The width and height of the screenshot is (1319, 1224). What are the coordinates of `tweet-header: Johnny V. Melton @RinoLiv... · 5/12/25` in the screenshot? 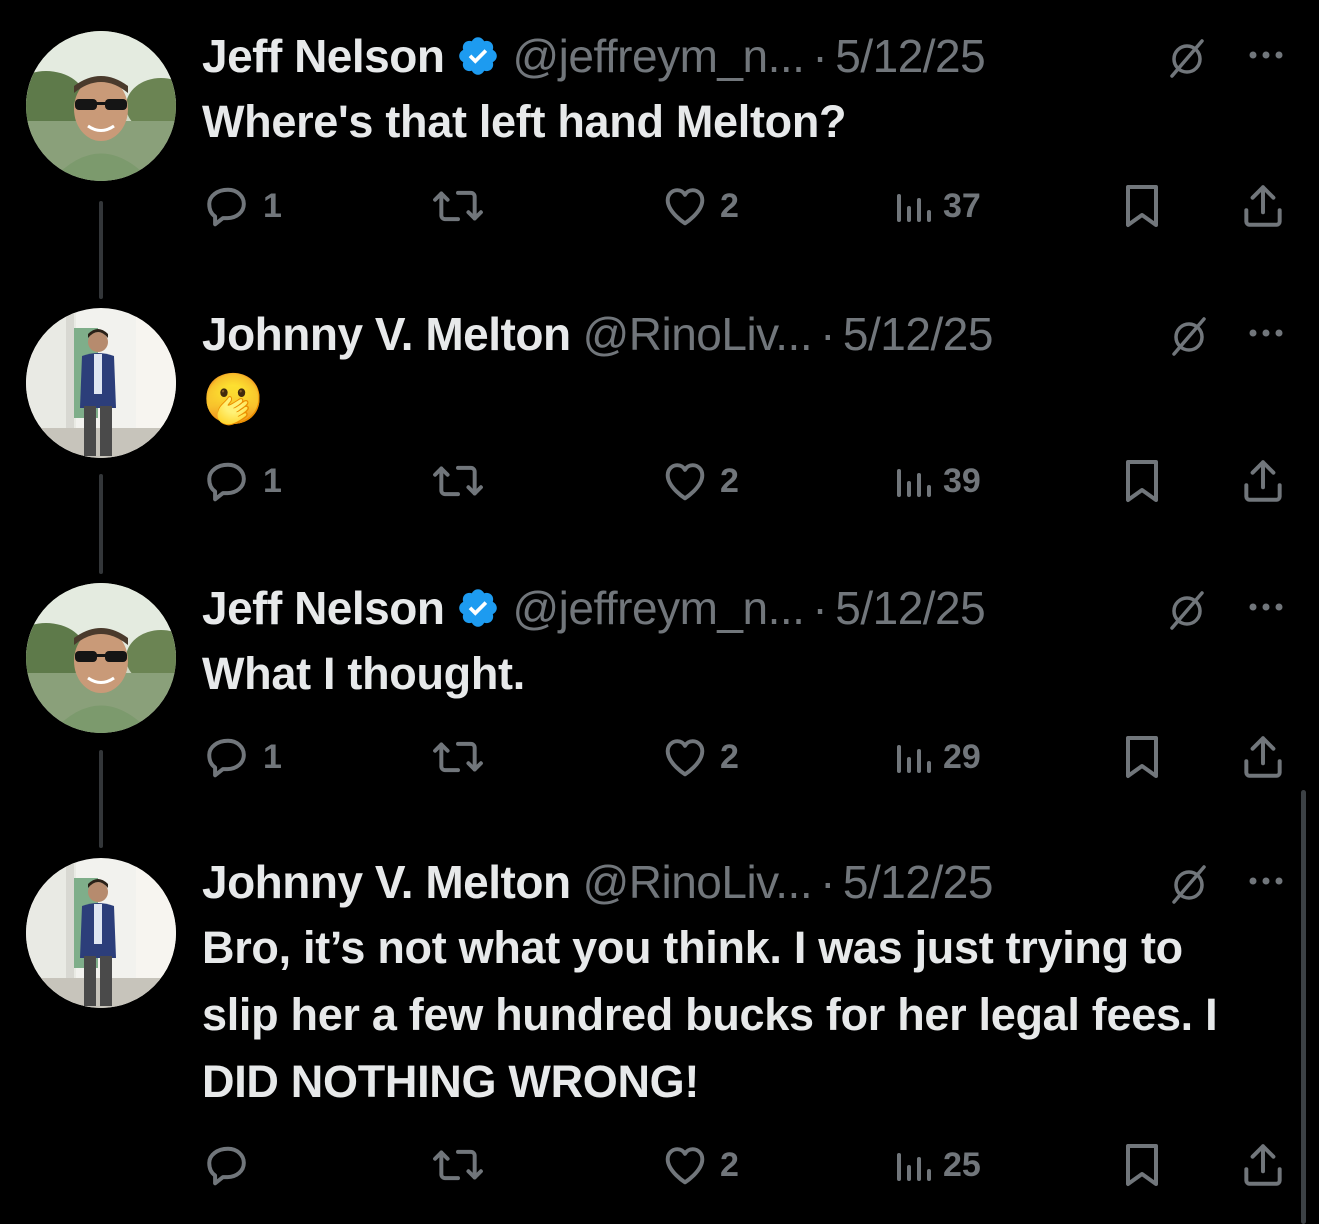 It's located at (597, 334).